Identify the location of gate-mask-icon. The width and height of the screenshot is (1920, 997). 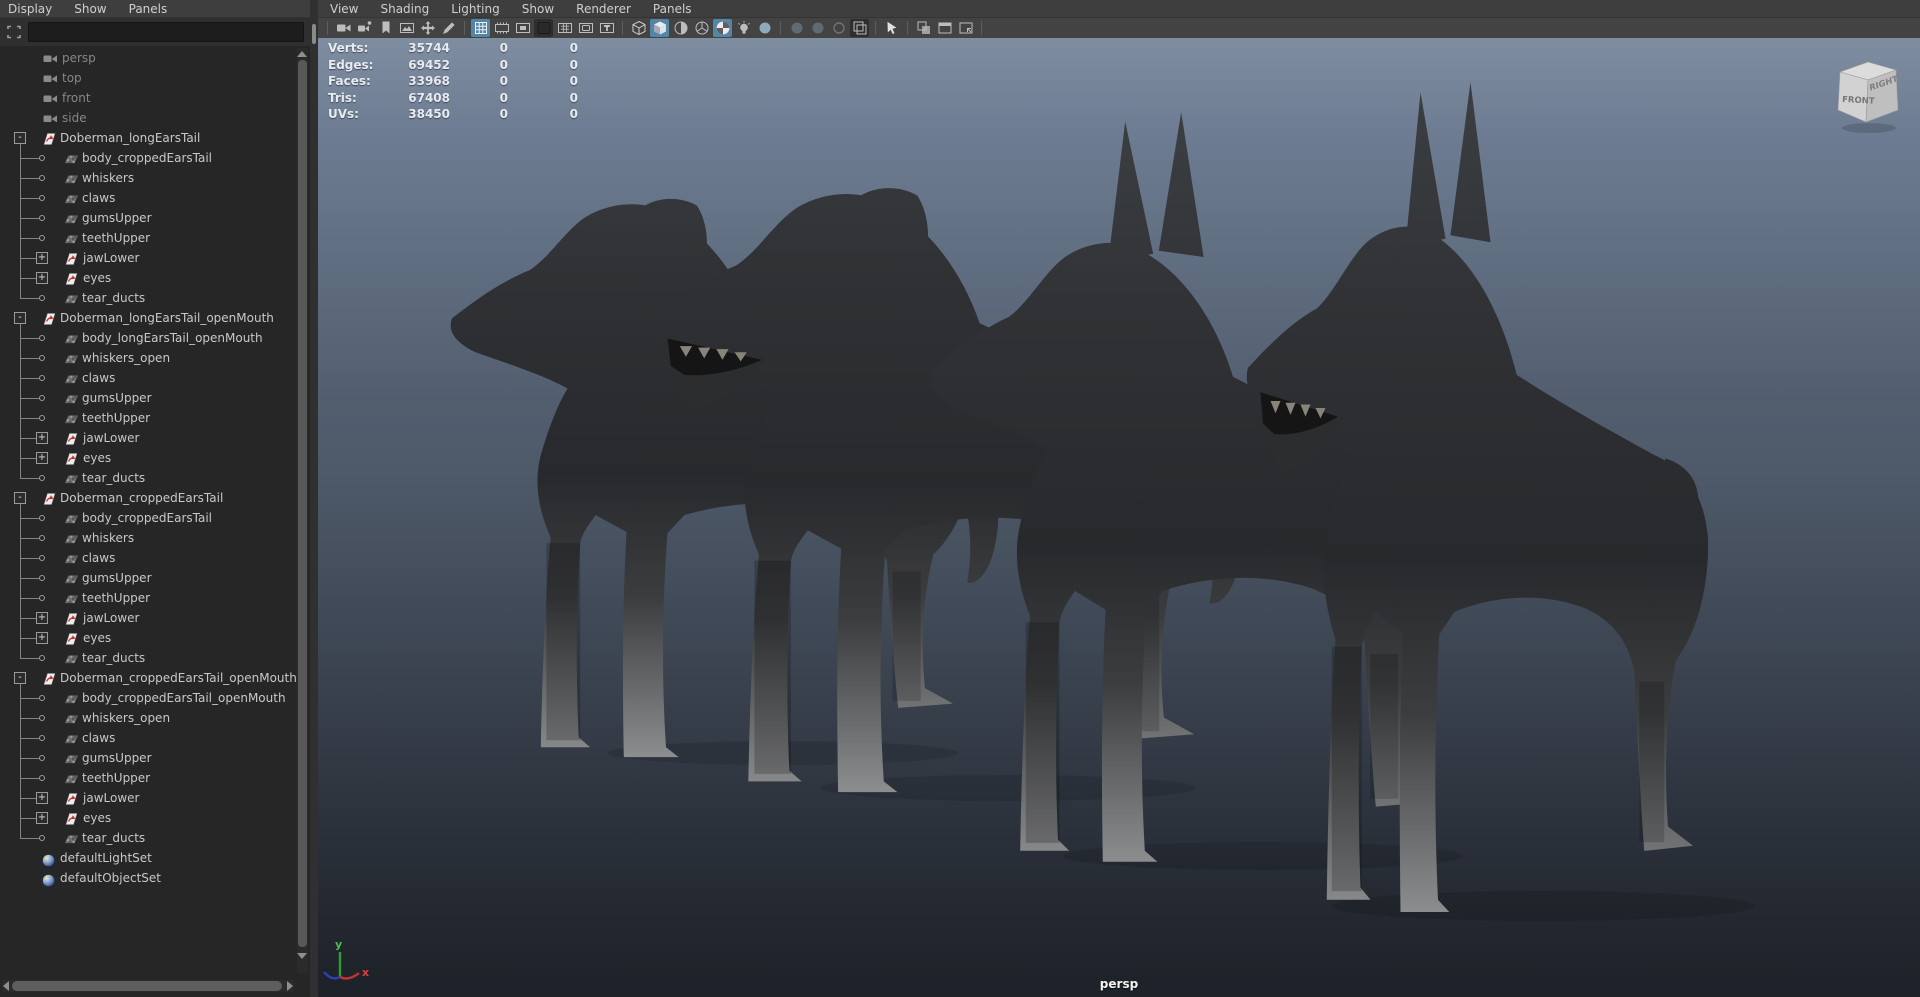
(543, 28).